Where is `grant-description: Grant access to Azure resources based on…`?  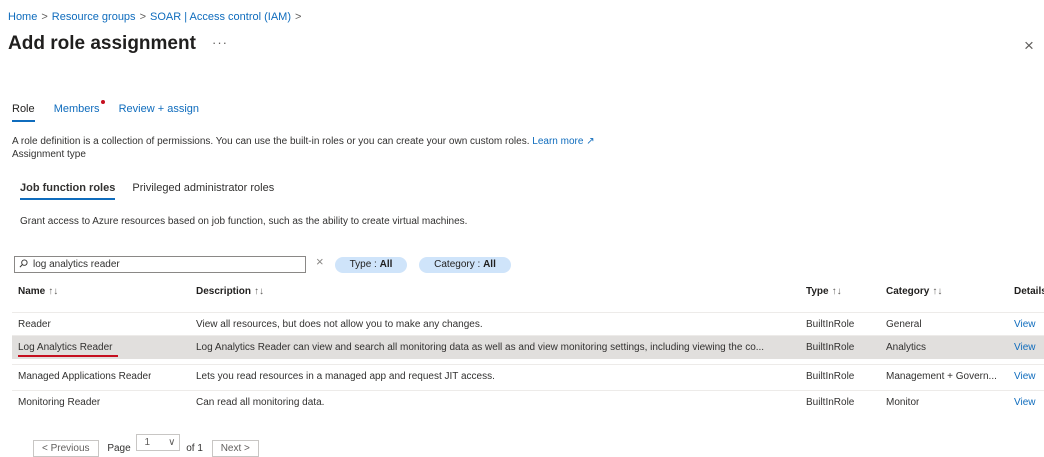 grant-description: Grant access to Azure resources based on… is located at coordinates (244, 221).